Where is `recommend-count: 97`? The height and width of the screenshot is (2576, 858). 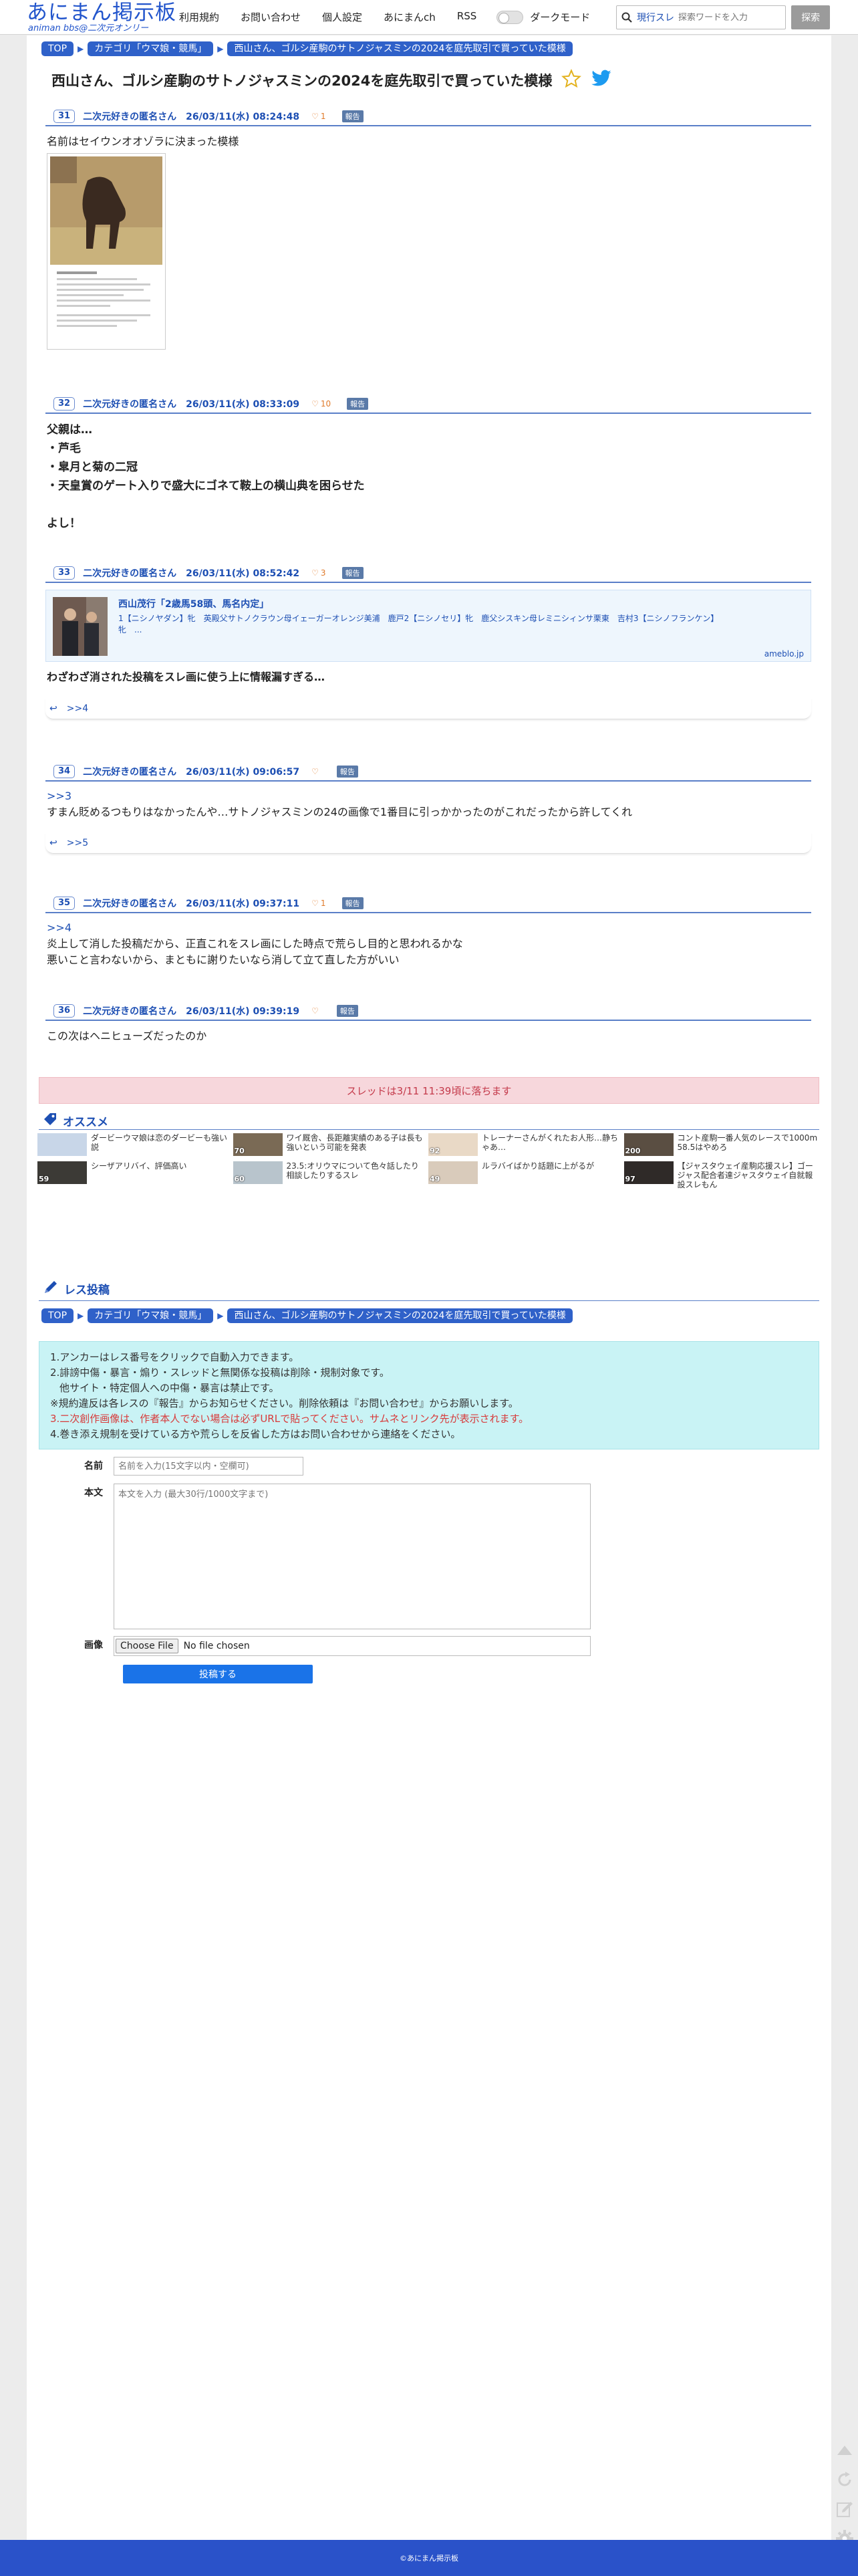
recommend-count: 97 is located at coordinates (630, 1179).